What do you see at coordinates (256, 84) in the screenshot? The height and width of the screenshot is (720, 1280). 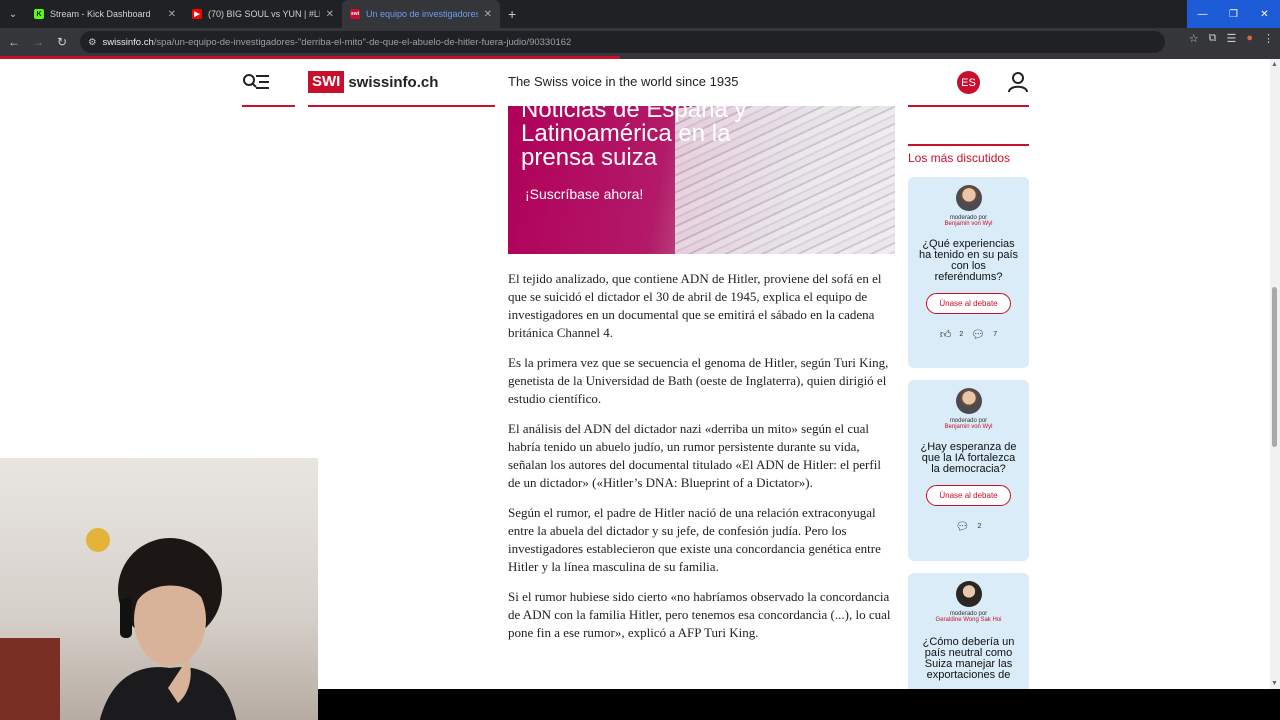 I see `menu-search-icon` at bounding box center [256, 84].